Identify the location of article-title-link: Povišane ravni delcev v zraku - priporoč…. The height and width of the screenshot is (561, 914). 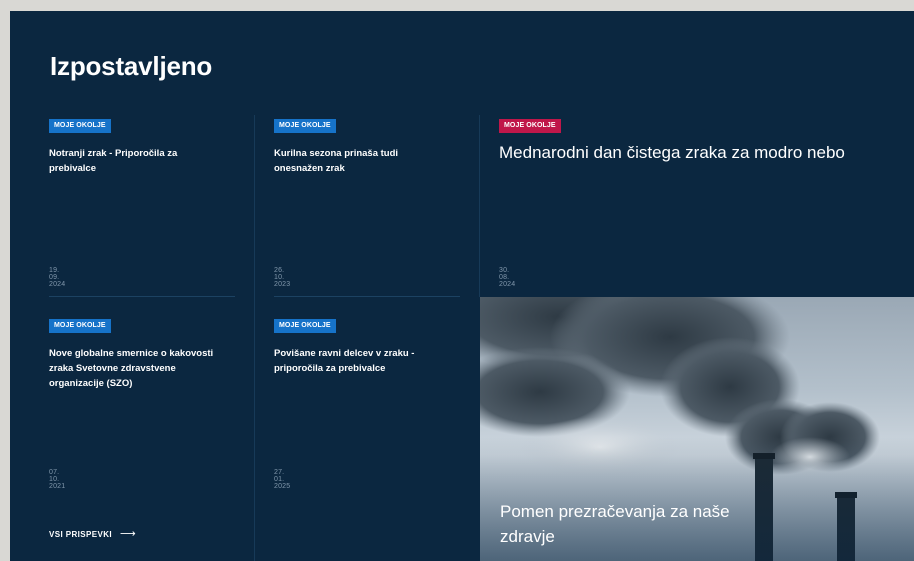
(361, 361).